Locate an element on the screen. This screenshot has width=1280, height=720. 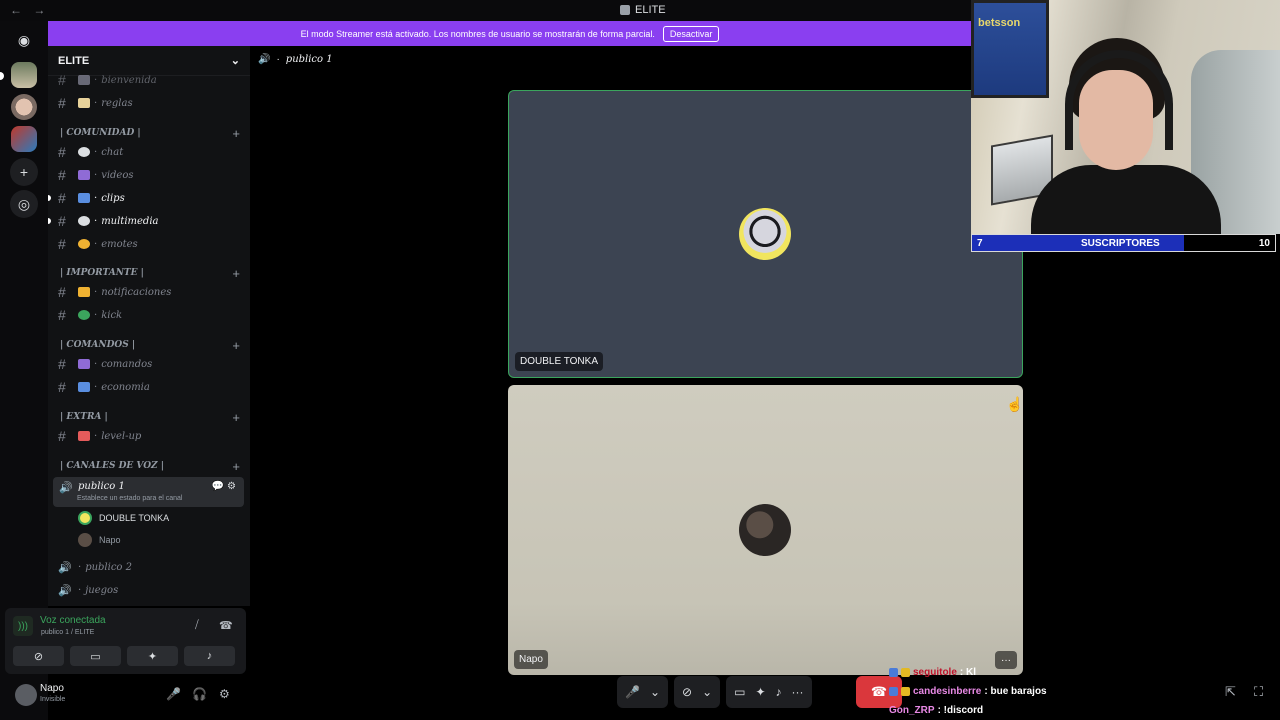
more-options-button: ··· is located at coordinates (1006, 660).